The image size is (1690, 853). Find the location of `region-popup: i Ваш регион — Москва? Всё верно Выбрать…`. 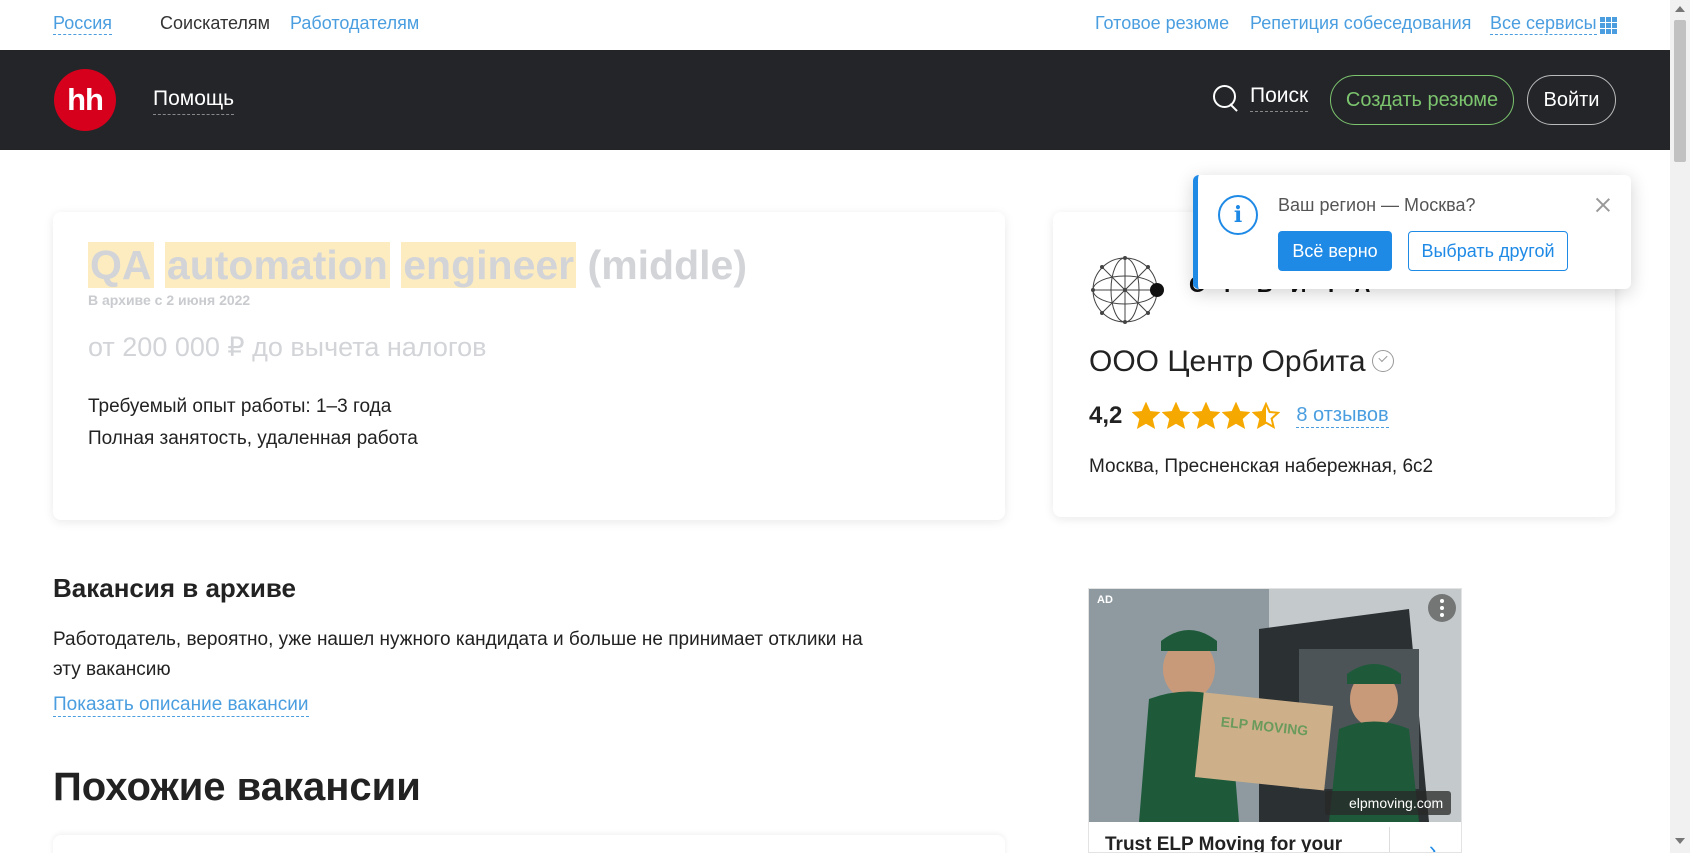

region-popup: i Ваш регион — Москва? Всё верно Выбрать… is located at coordinates (1412, 232).